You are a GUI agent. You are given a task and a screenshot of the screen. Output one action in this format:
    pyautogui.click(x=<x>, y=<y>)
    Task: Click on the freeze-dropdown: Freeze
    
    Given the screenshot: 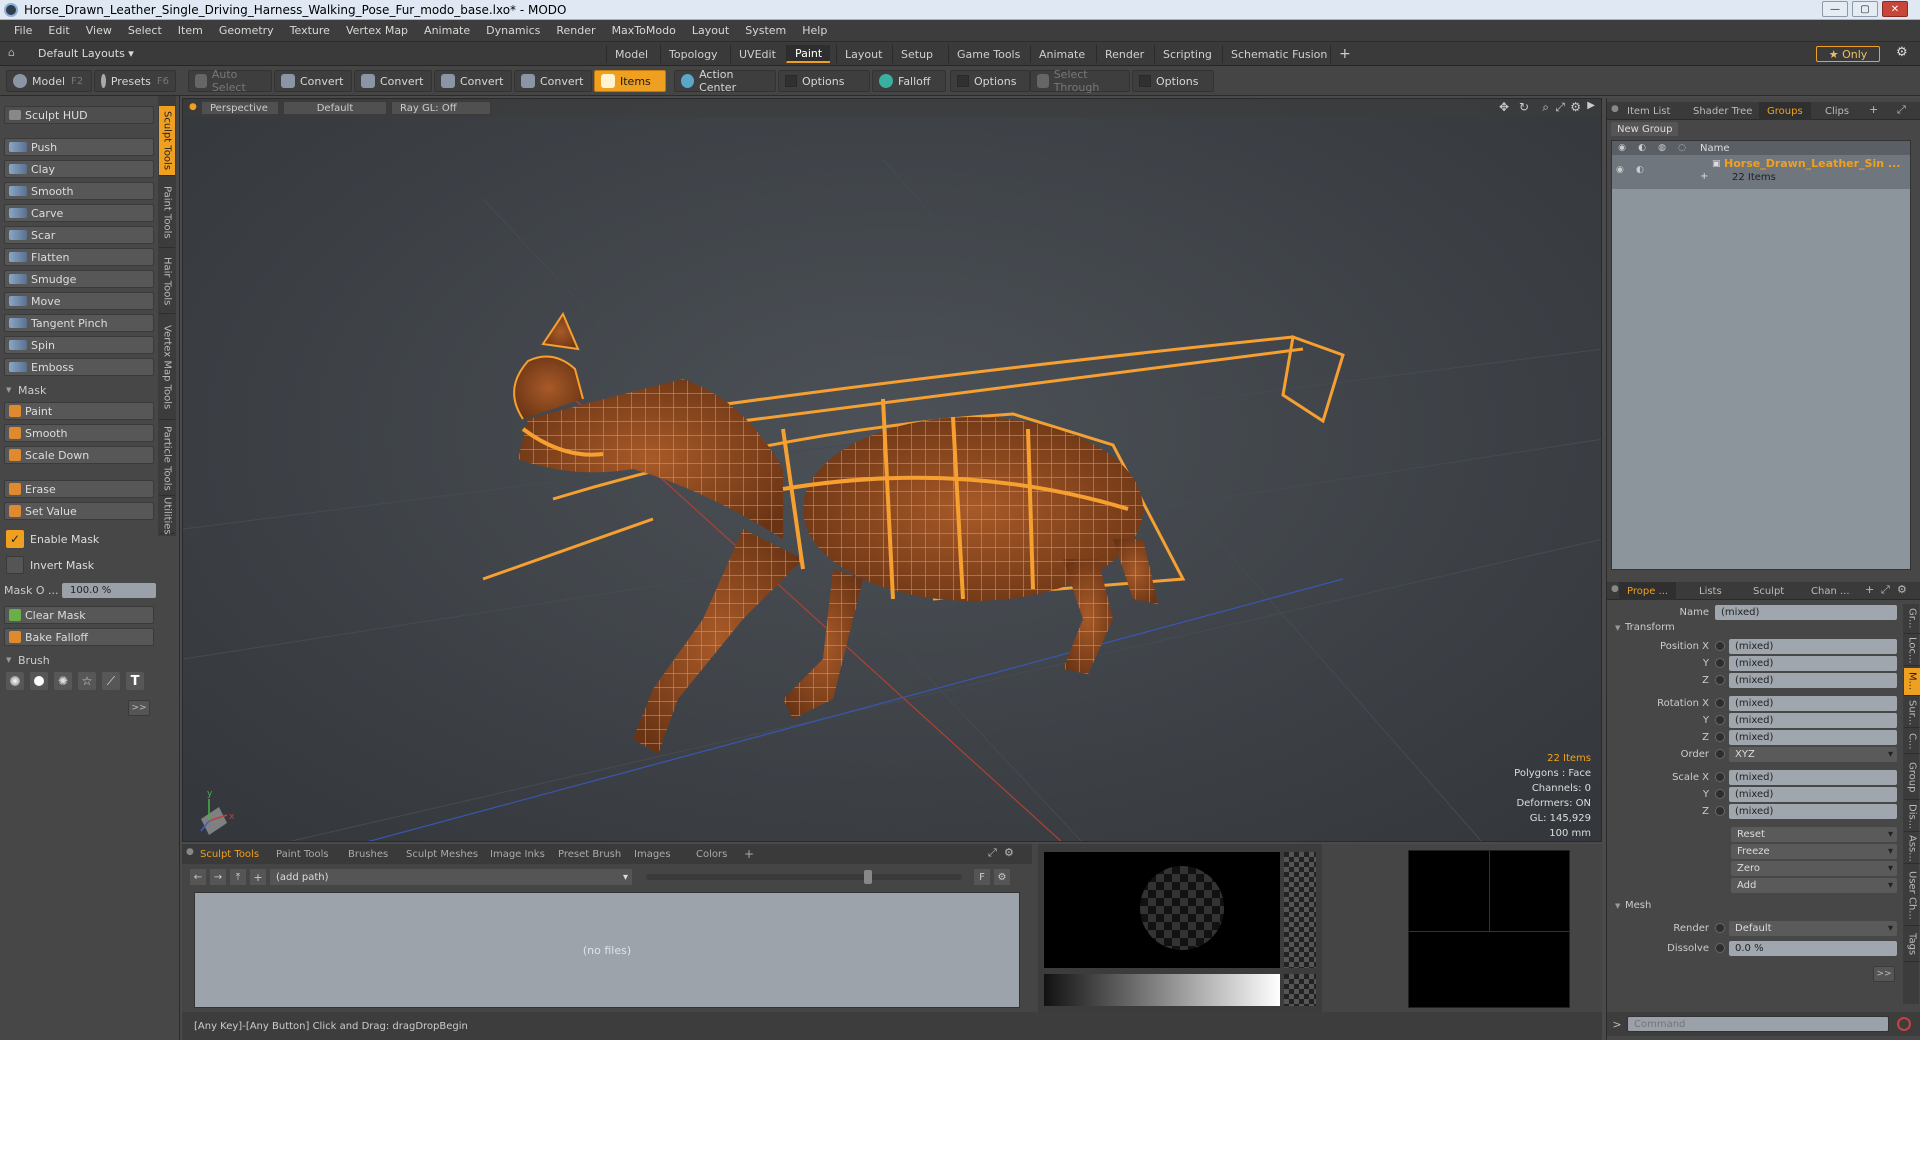 What is the action you would take?
    pyautogui.click(x=1814, y=851)
    